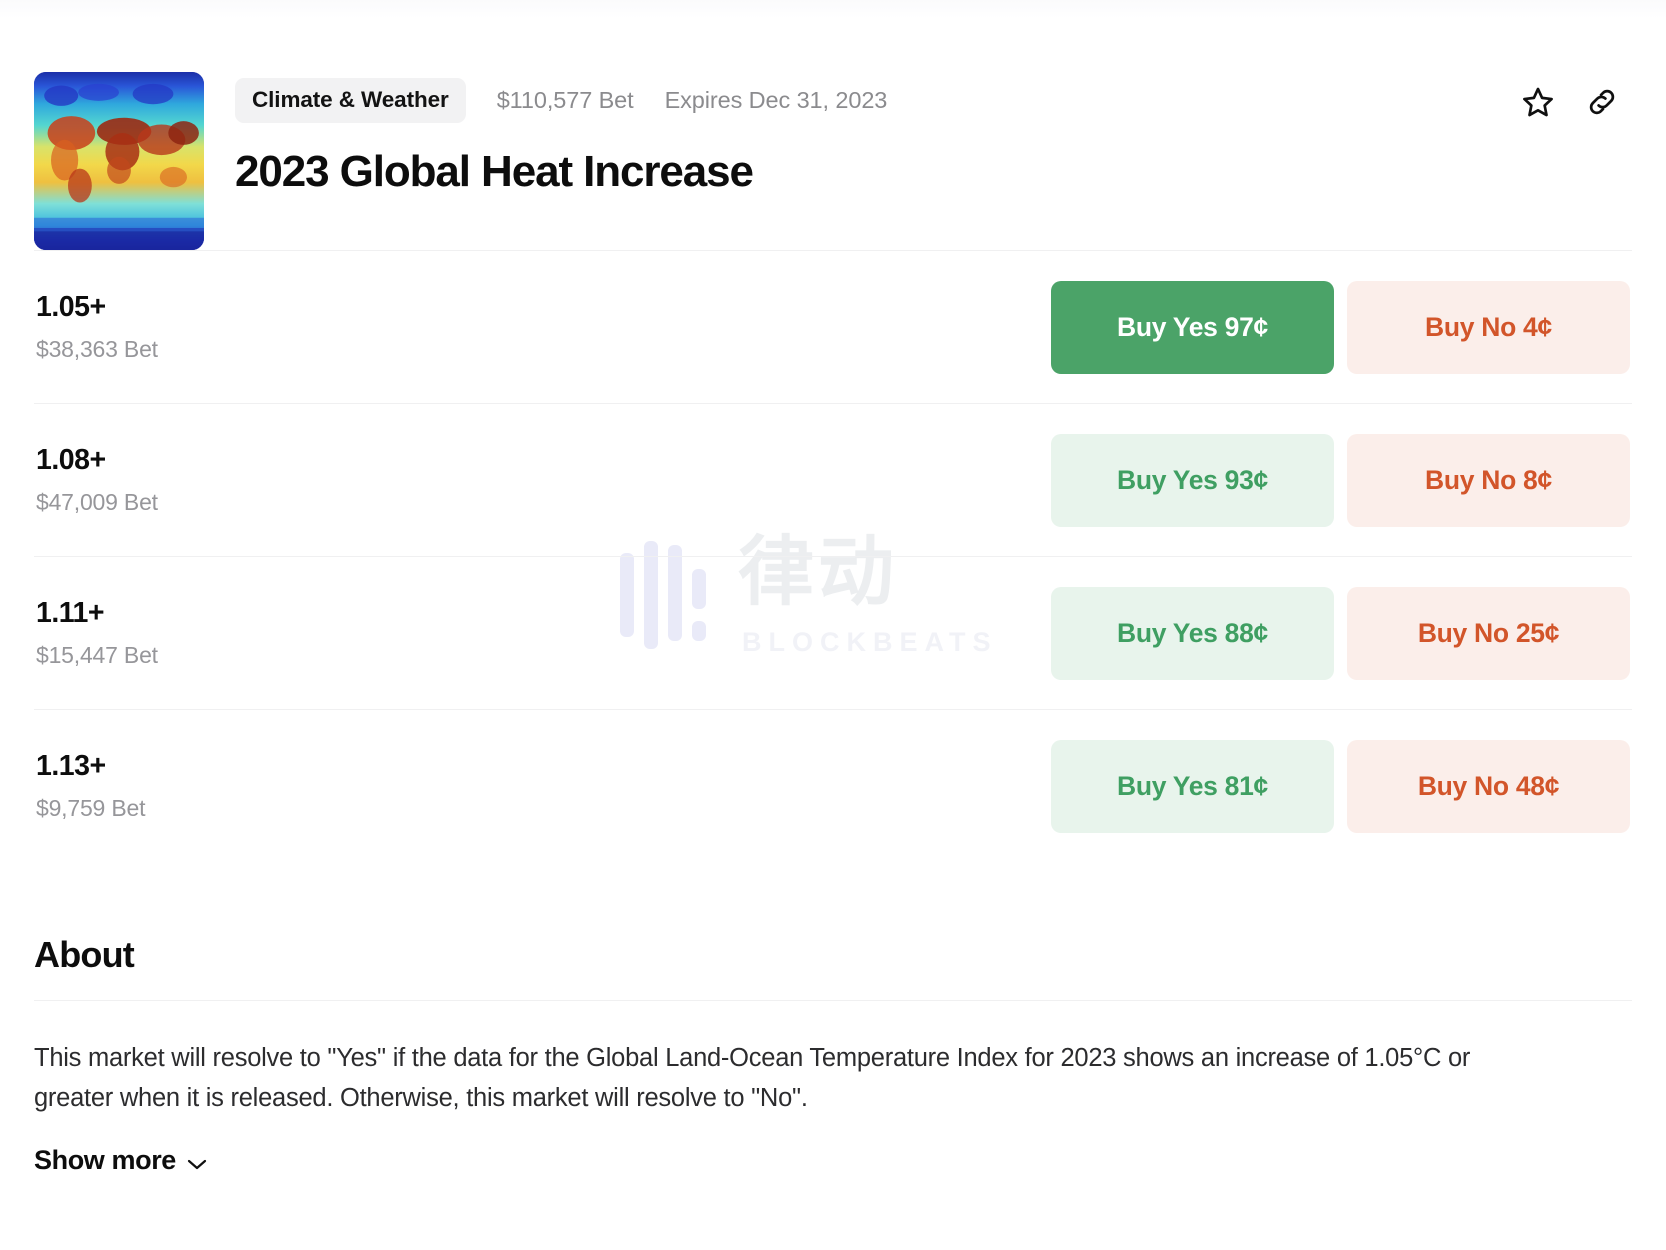 The width and height of the screenshot is (1666, 1250). What do you see at coordinates (1192, 633) in the screenshot?
I see `buy-yes-button: Buy Yes 88¢` at bounding box center [1192, 633].